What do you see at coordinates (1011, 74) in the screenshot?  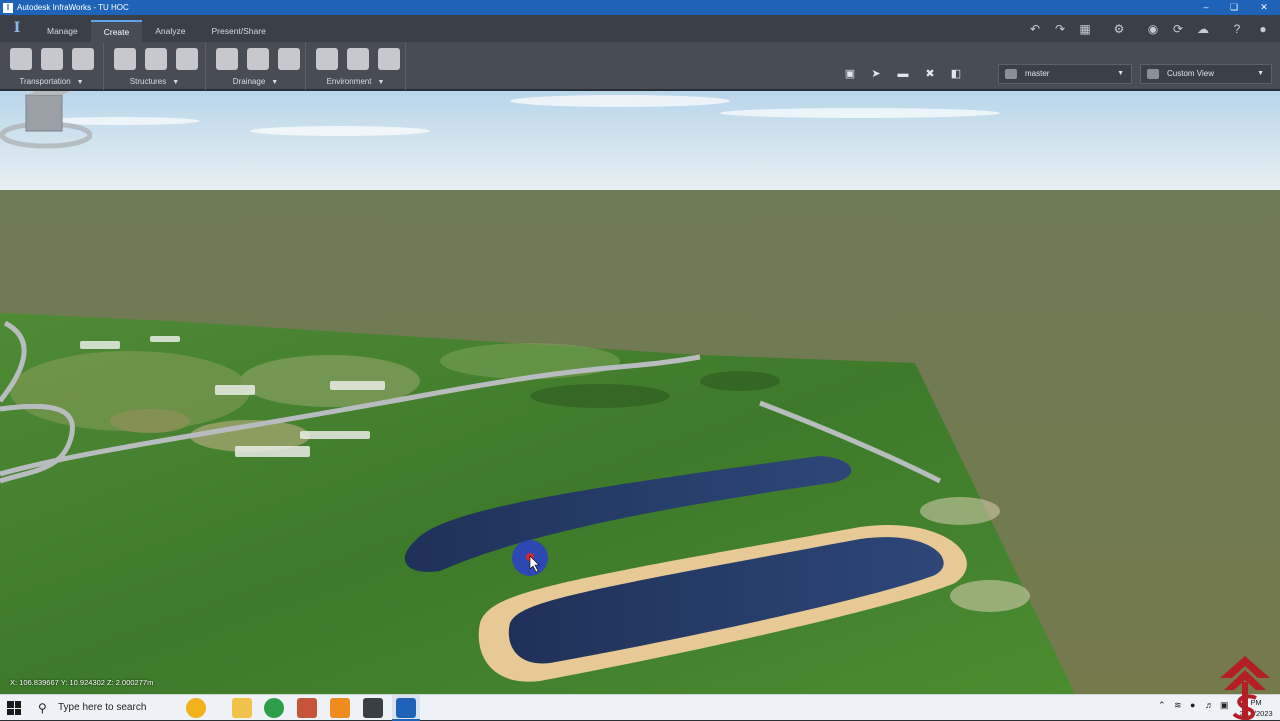 I see `proposal-icon` at bounding box center [1011, 74].